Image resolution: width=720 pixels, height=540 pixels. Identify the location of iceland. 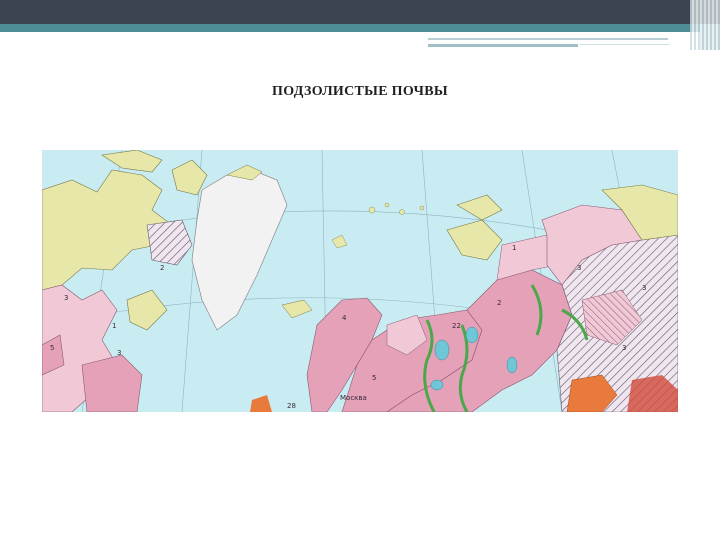
(297, 309).